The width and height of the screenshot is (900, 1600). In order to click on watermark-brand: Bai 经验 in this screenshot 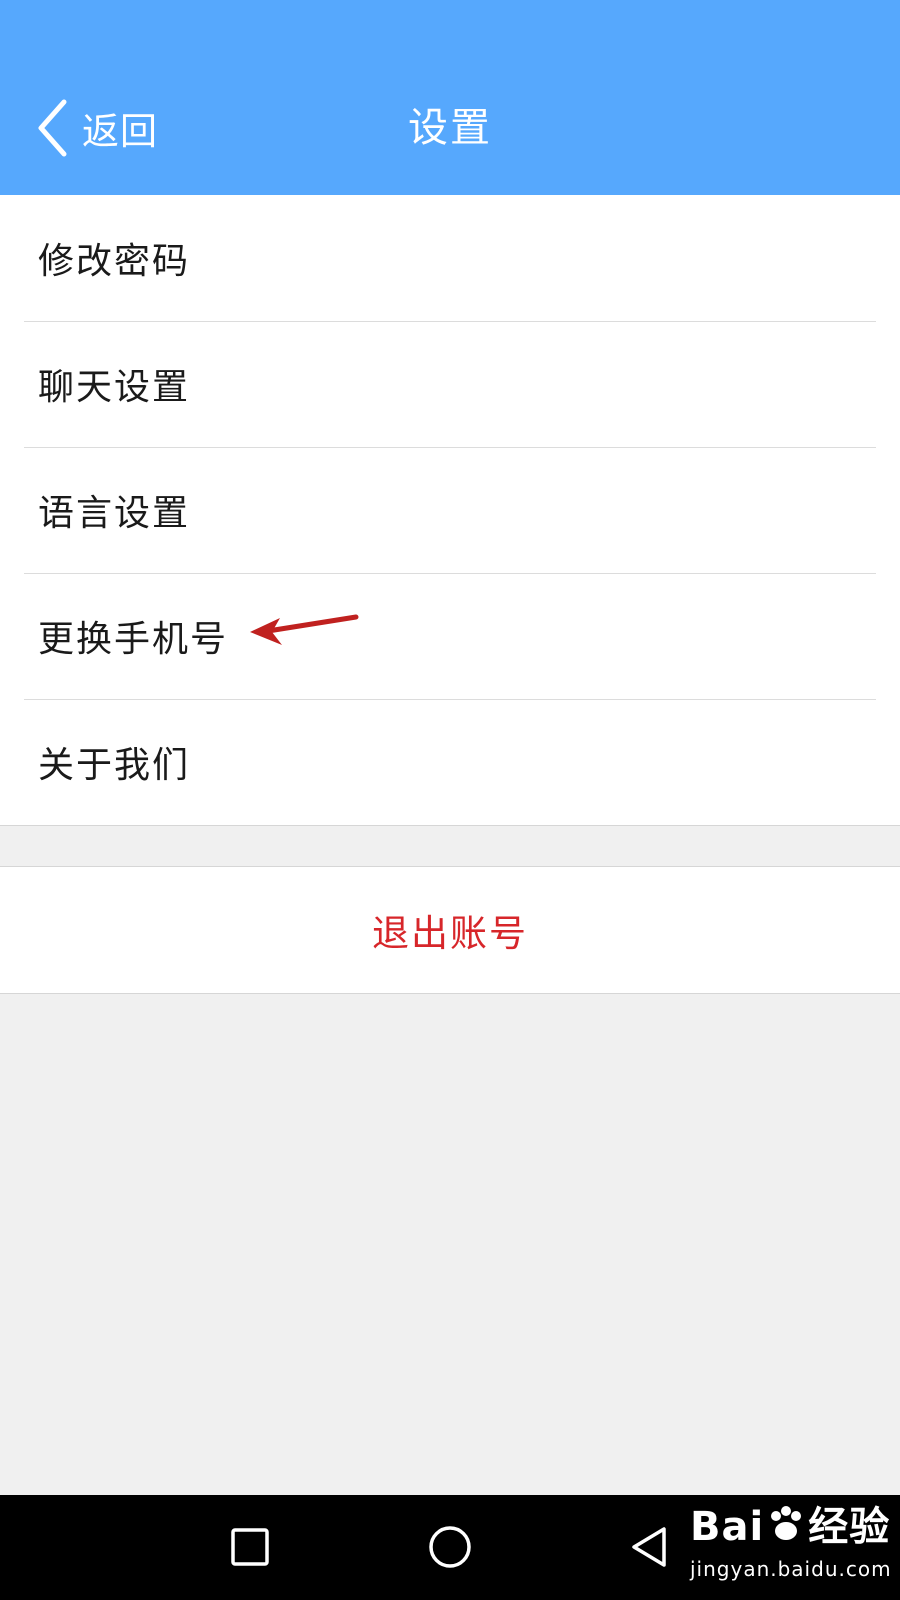, I will do `click(791, 1529)`.